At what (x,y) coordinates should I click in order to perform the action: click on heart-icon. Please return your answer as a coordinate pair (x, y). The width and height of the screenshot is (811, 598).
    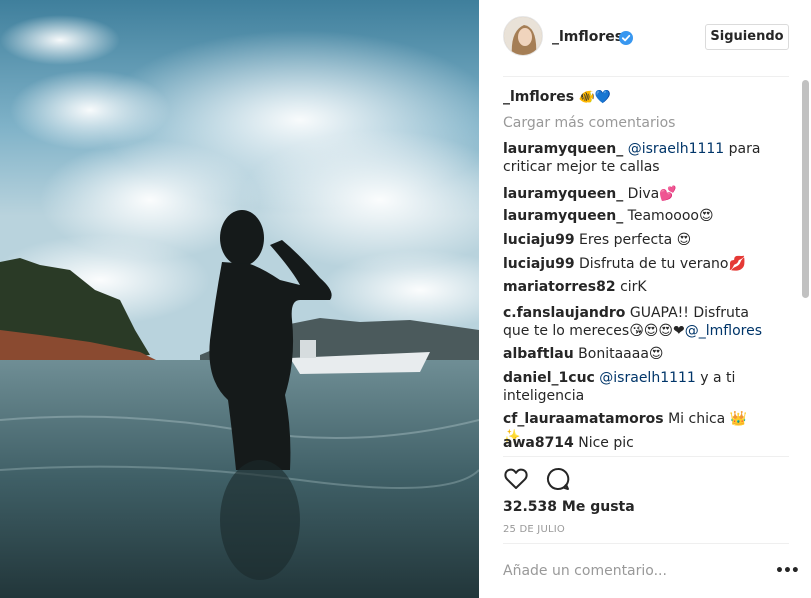
    Looking at the image, I should click on (516, 479).